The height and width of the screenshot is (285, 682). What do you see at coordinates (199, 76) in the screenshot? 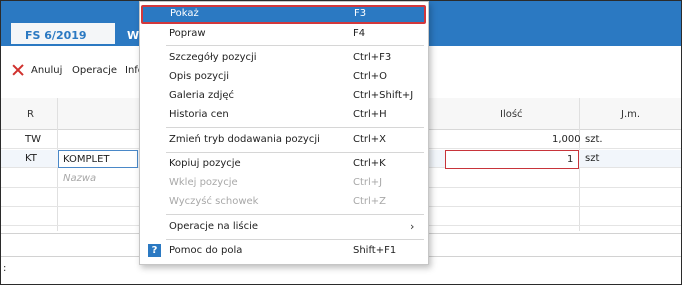
I see `menu-item-label: Opis pozycji` at bounding box center [199, 76].